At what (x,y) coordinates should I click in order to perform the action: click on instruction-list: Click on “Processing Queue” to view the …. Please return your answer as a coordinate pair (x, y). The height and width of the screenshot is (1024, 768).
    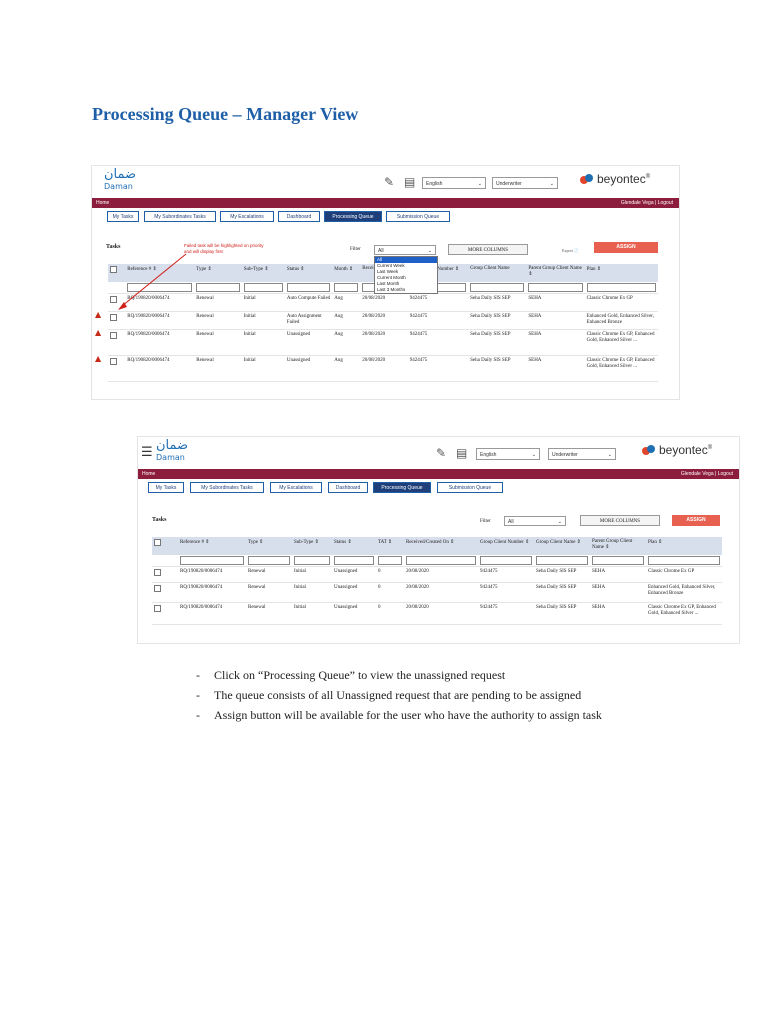
    Looking at the image, I should click on (399, 695).